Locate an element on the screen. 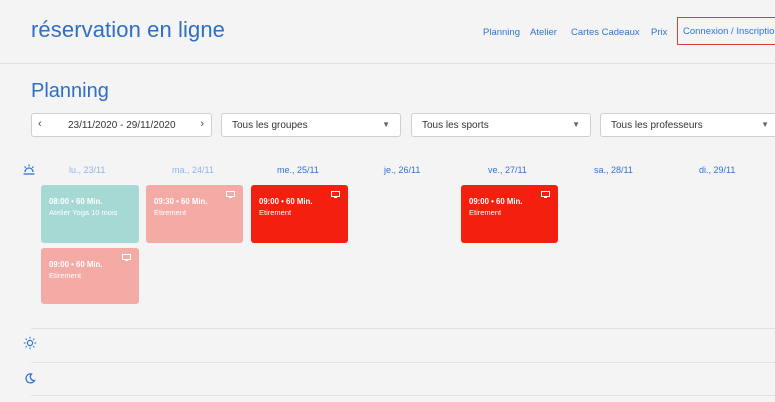 This screenshot has width=775, height=402. nav-atelier: Atelier is located at coordinates (543, 32).